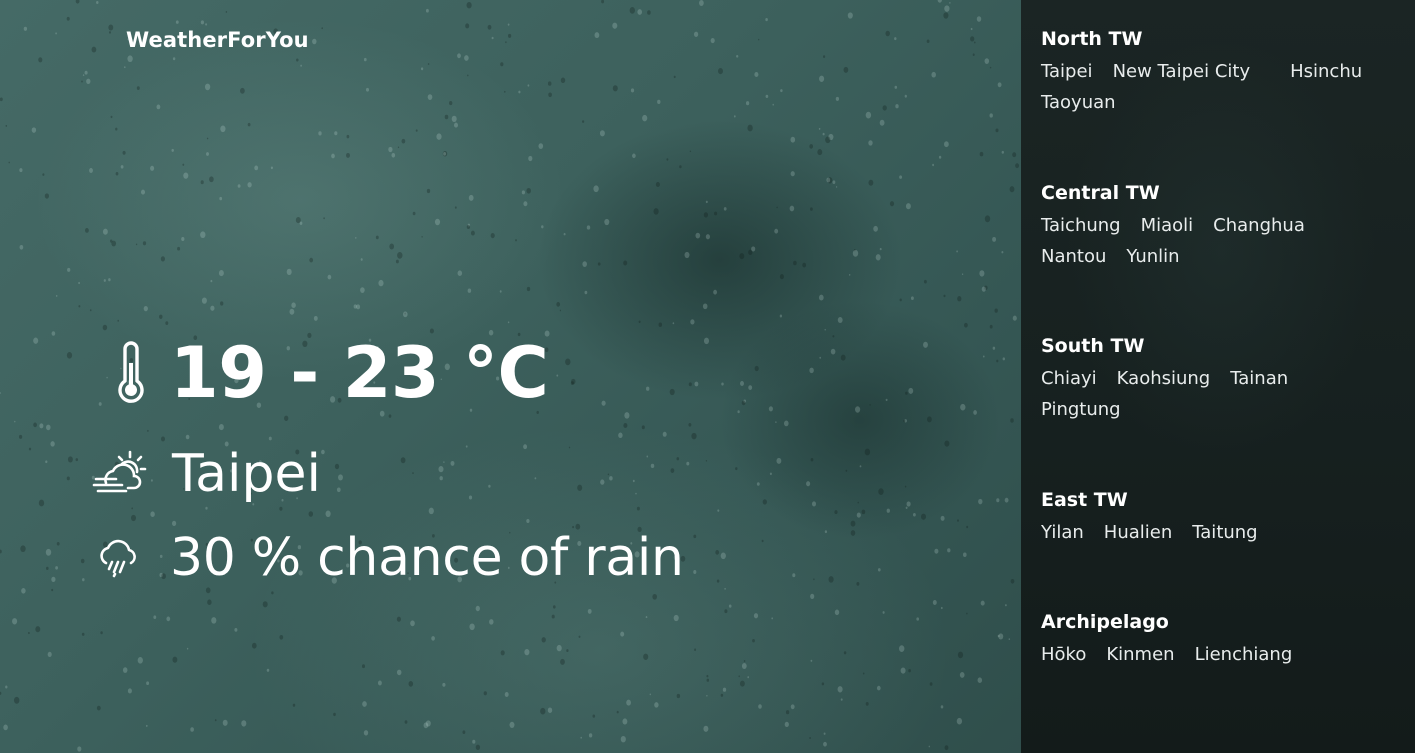  I want to click on city-link-taichung: Taichung, so click(1081, 225).